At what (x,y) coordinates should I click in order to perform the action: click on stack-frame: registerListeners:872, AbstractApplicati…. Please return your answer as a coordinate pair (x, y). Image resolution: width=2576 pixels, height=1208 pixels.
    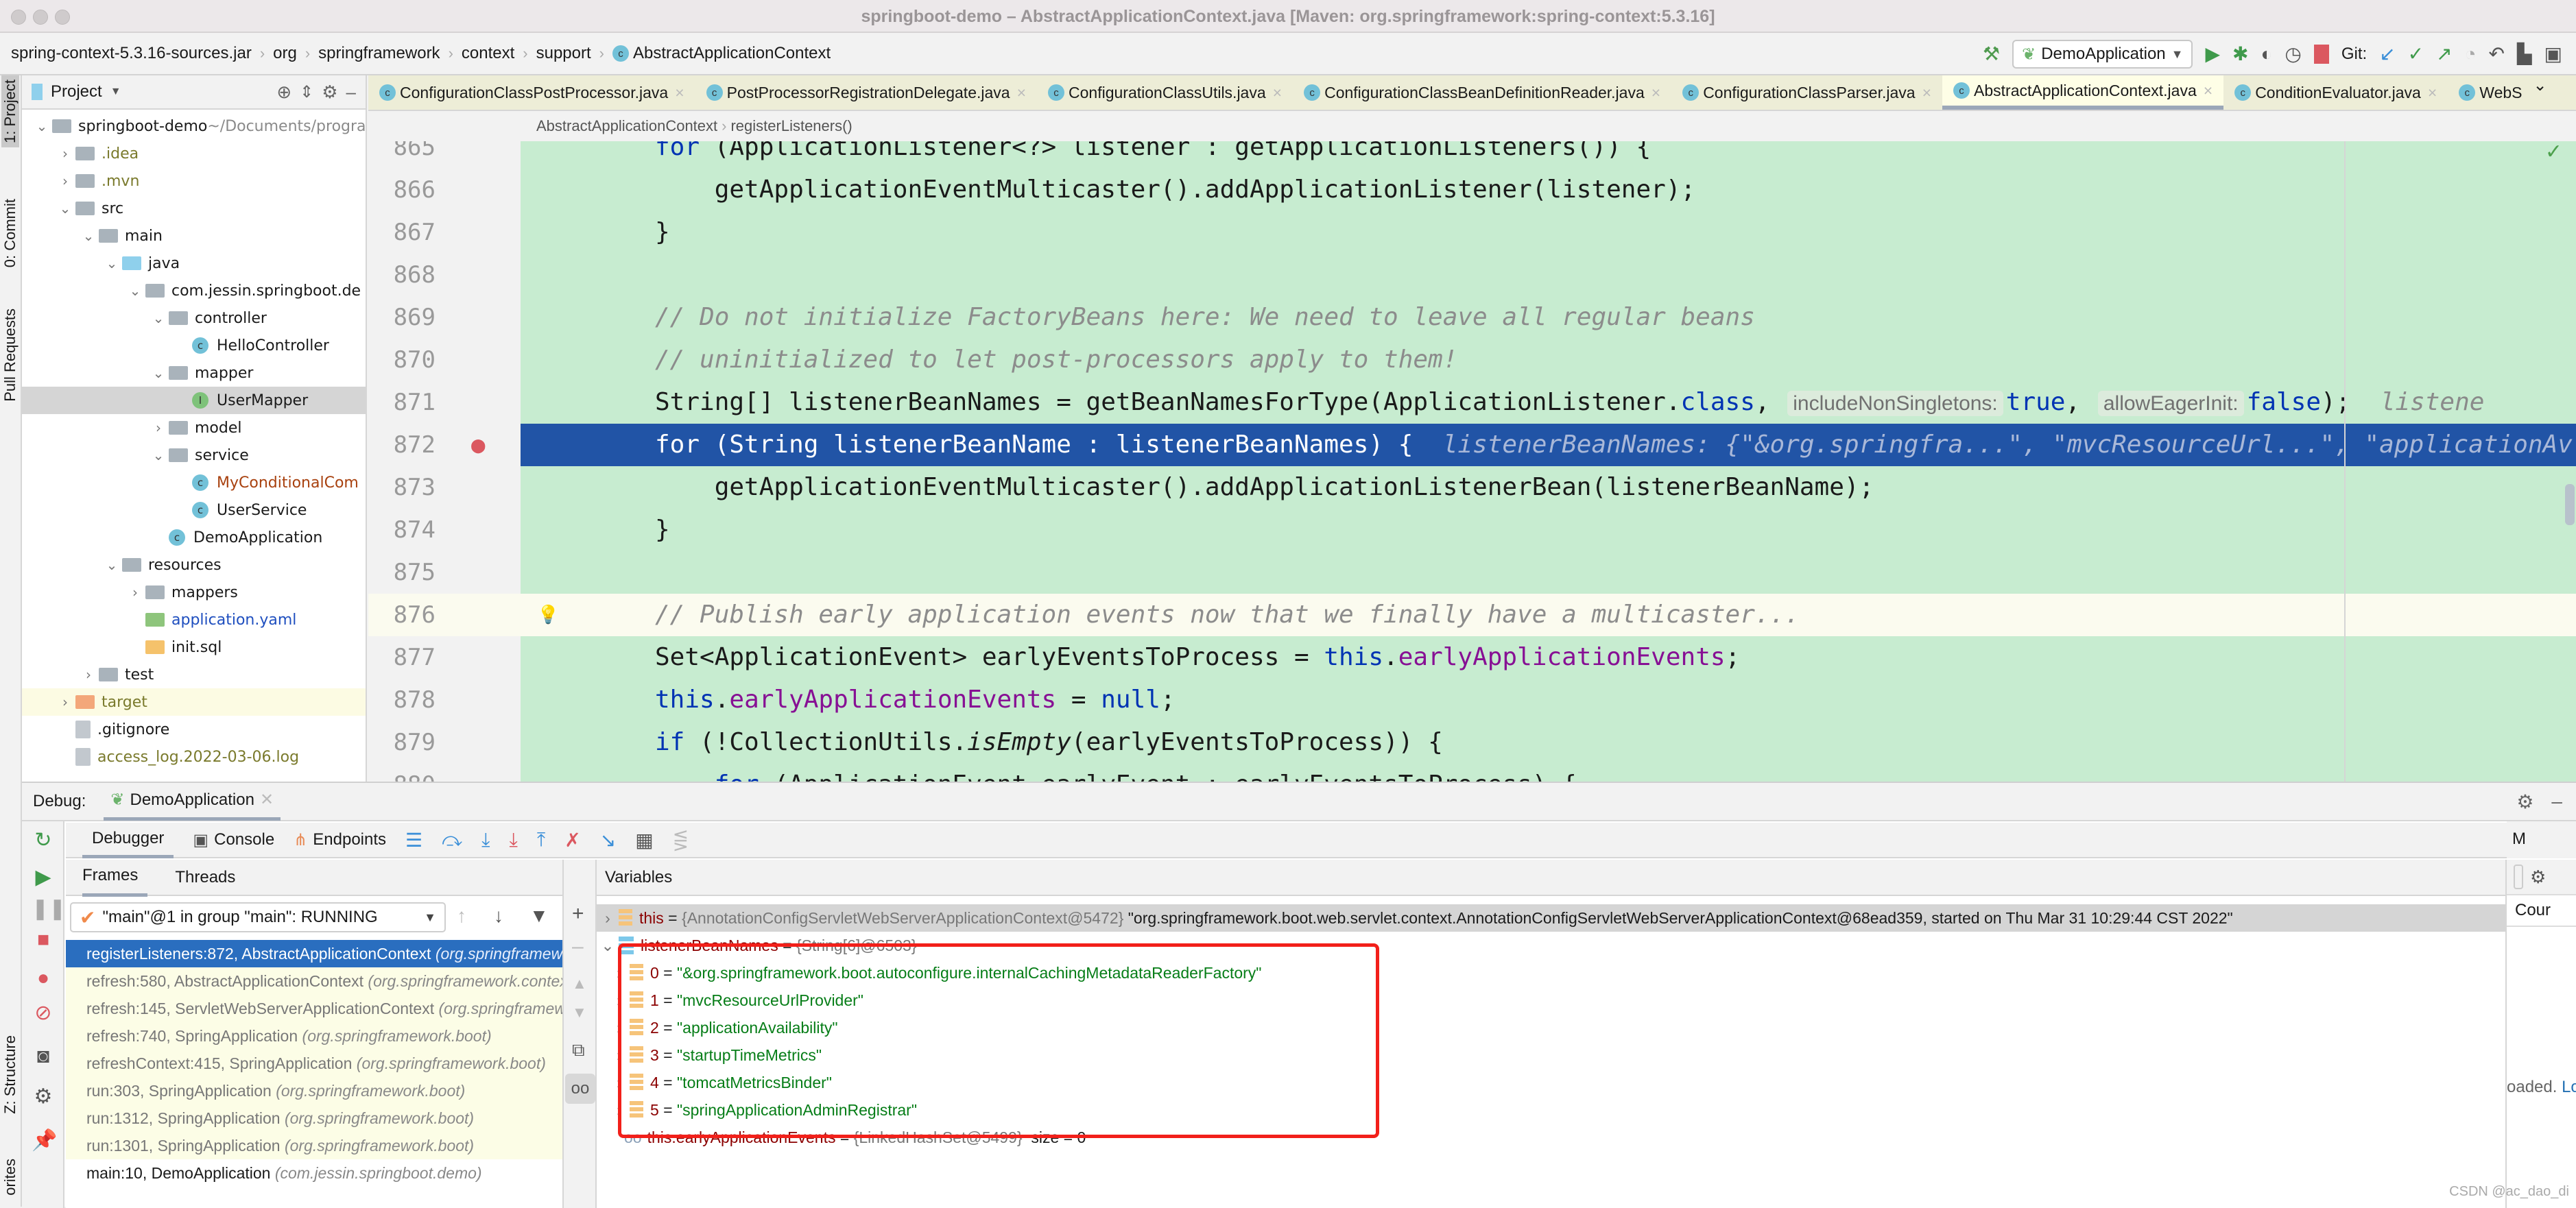
    Looking at the image, I should click on (314, 953).